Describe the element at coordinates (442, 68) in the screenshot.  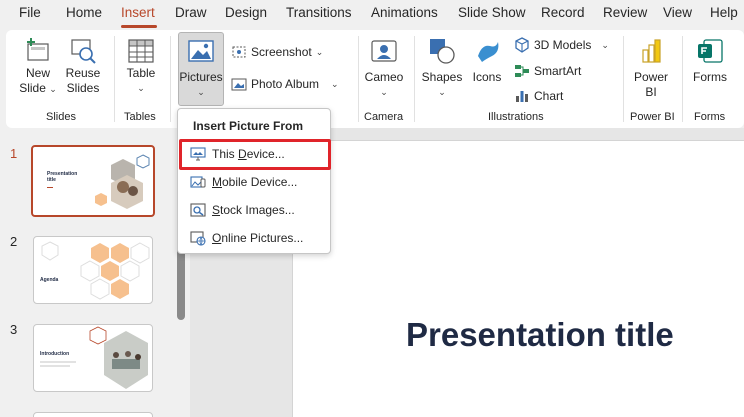
I see `shapes-button: Shapes ⌄` at that location.